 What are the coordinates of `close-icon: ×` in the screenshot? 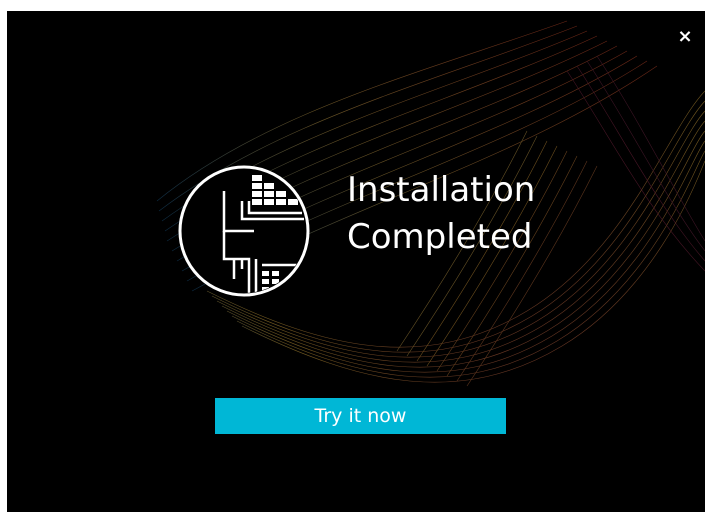 It's located at (685, 36).